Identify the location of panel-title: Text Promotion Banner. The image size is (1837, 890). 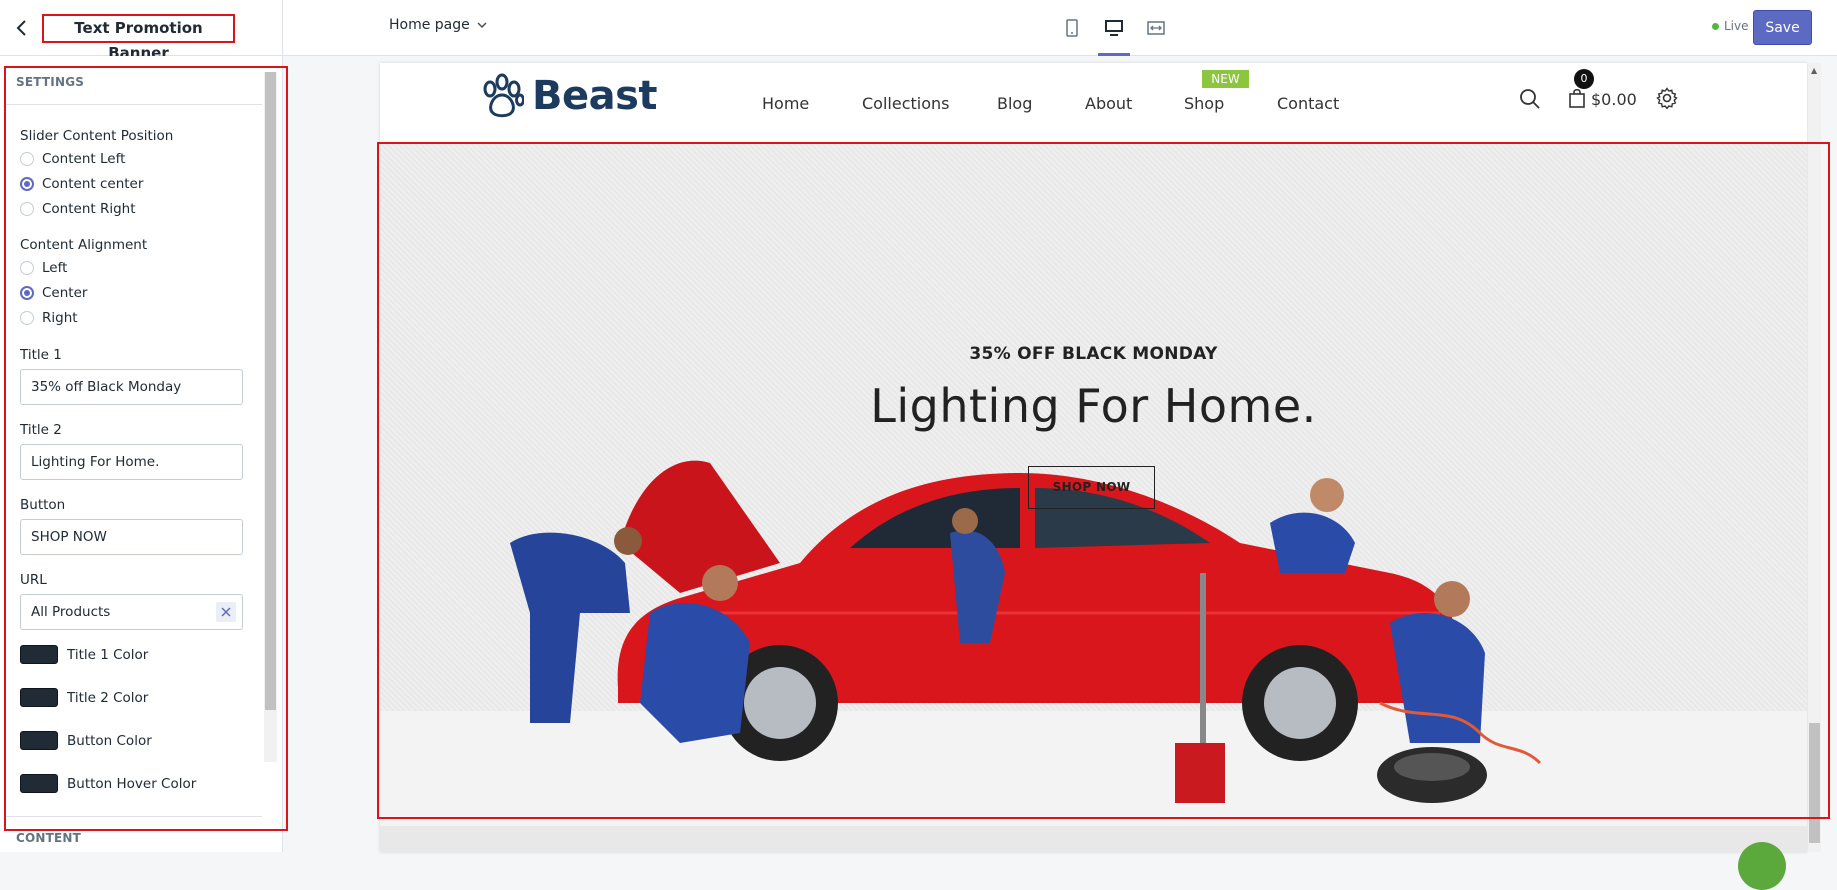
(138, 38).